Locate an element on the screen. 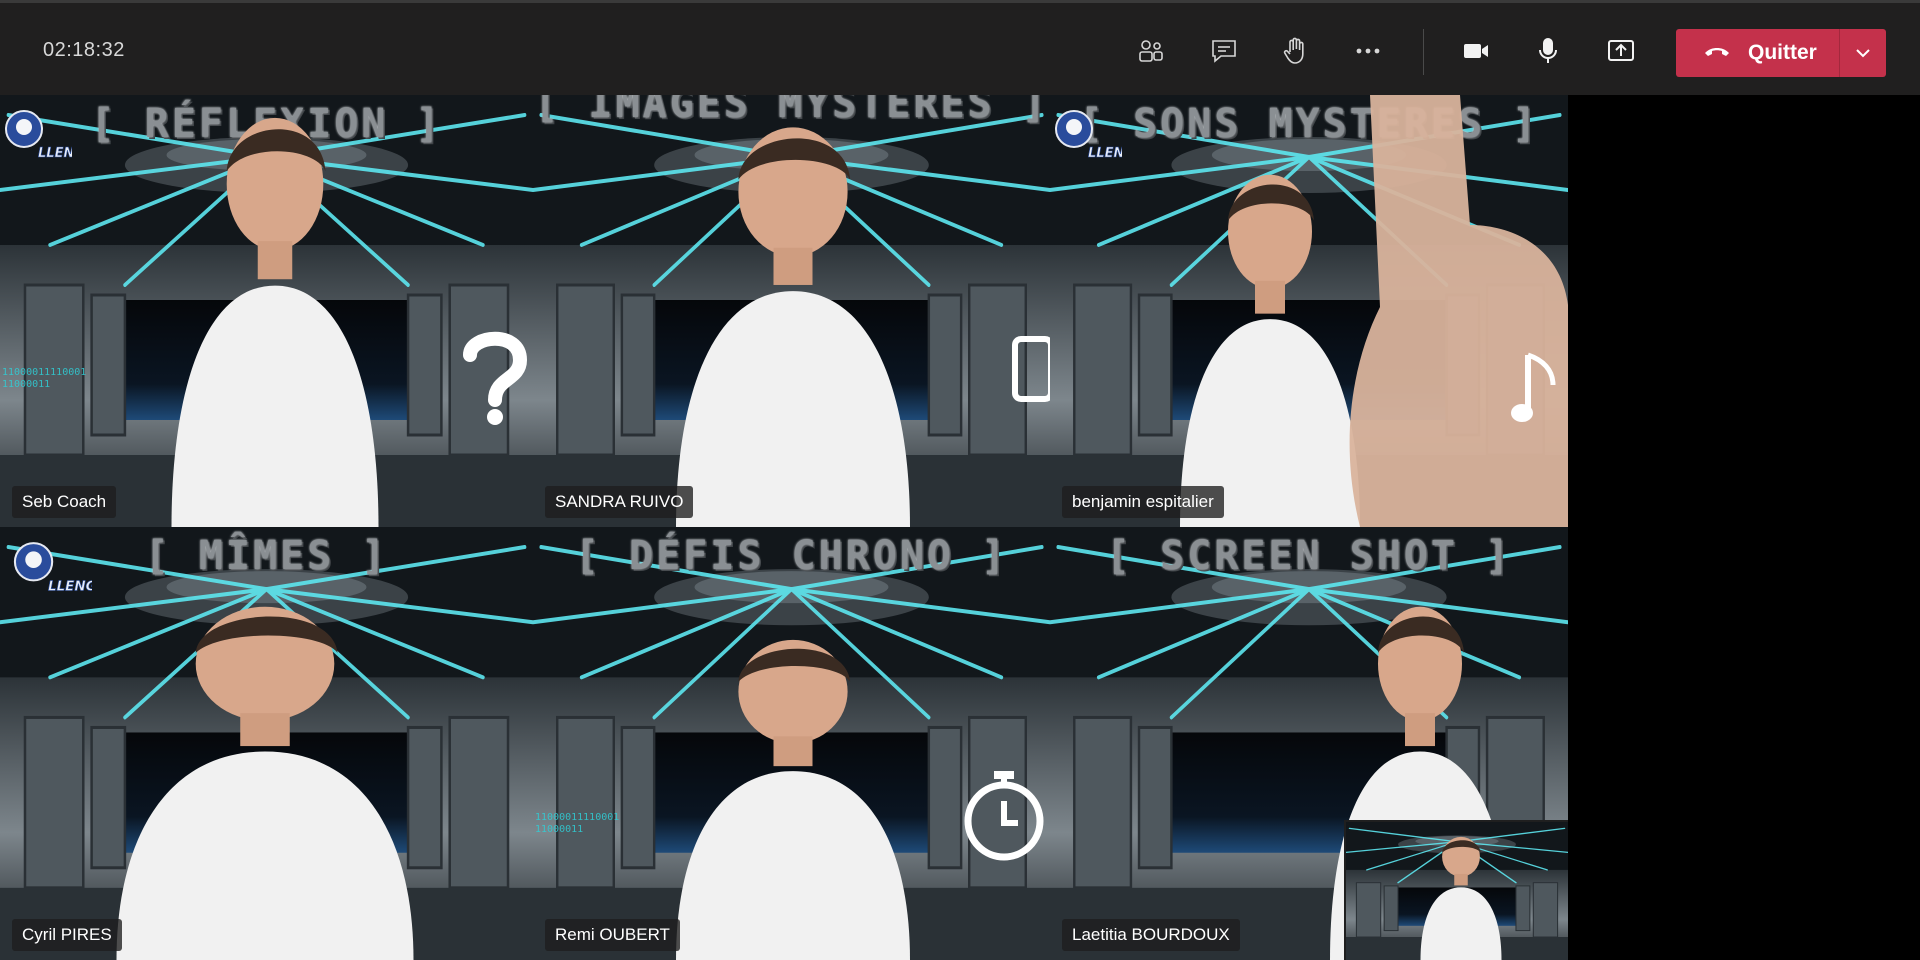 This screenshot has height=960, width=1920. music-note-icon is located at coordinates (1533, 387).